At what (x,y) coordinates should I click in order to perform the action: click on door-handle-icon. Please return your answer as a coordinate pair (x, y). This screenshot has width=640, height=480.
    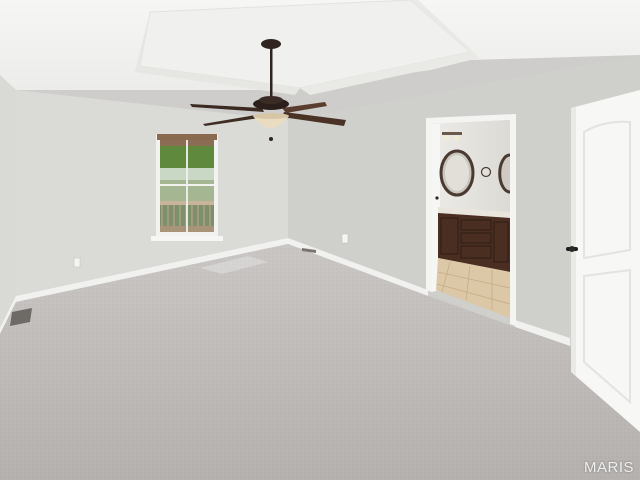
    Looking at the image, I should click on (437, 198).